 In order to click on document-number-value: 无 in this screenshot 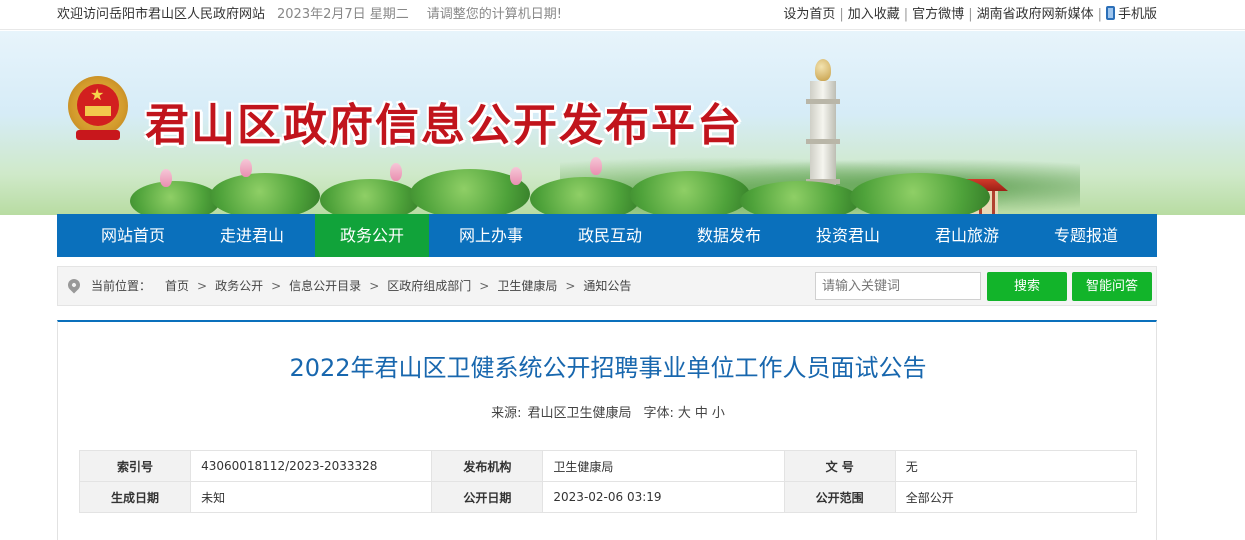, I will do `click(1016, 466)`.